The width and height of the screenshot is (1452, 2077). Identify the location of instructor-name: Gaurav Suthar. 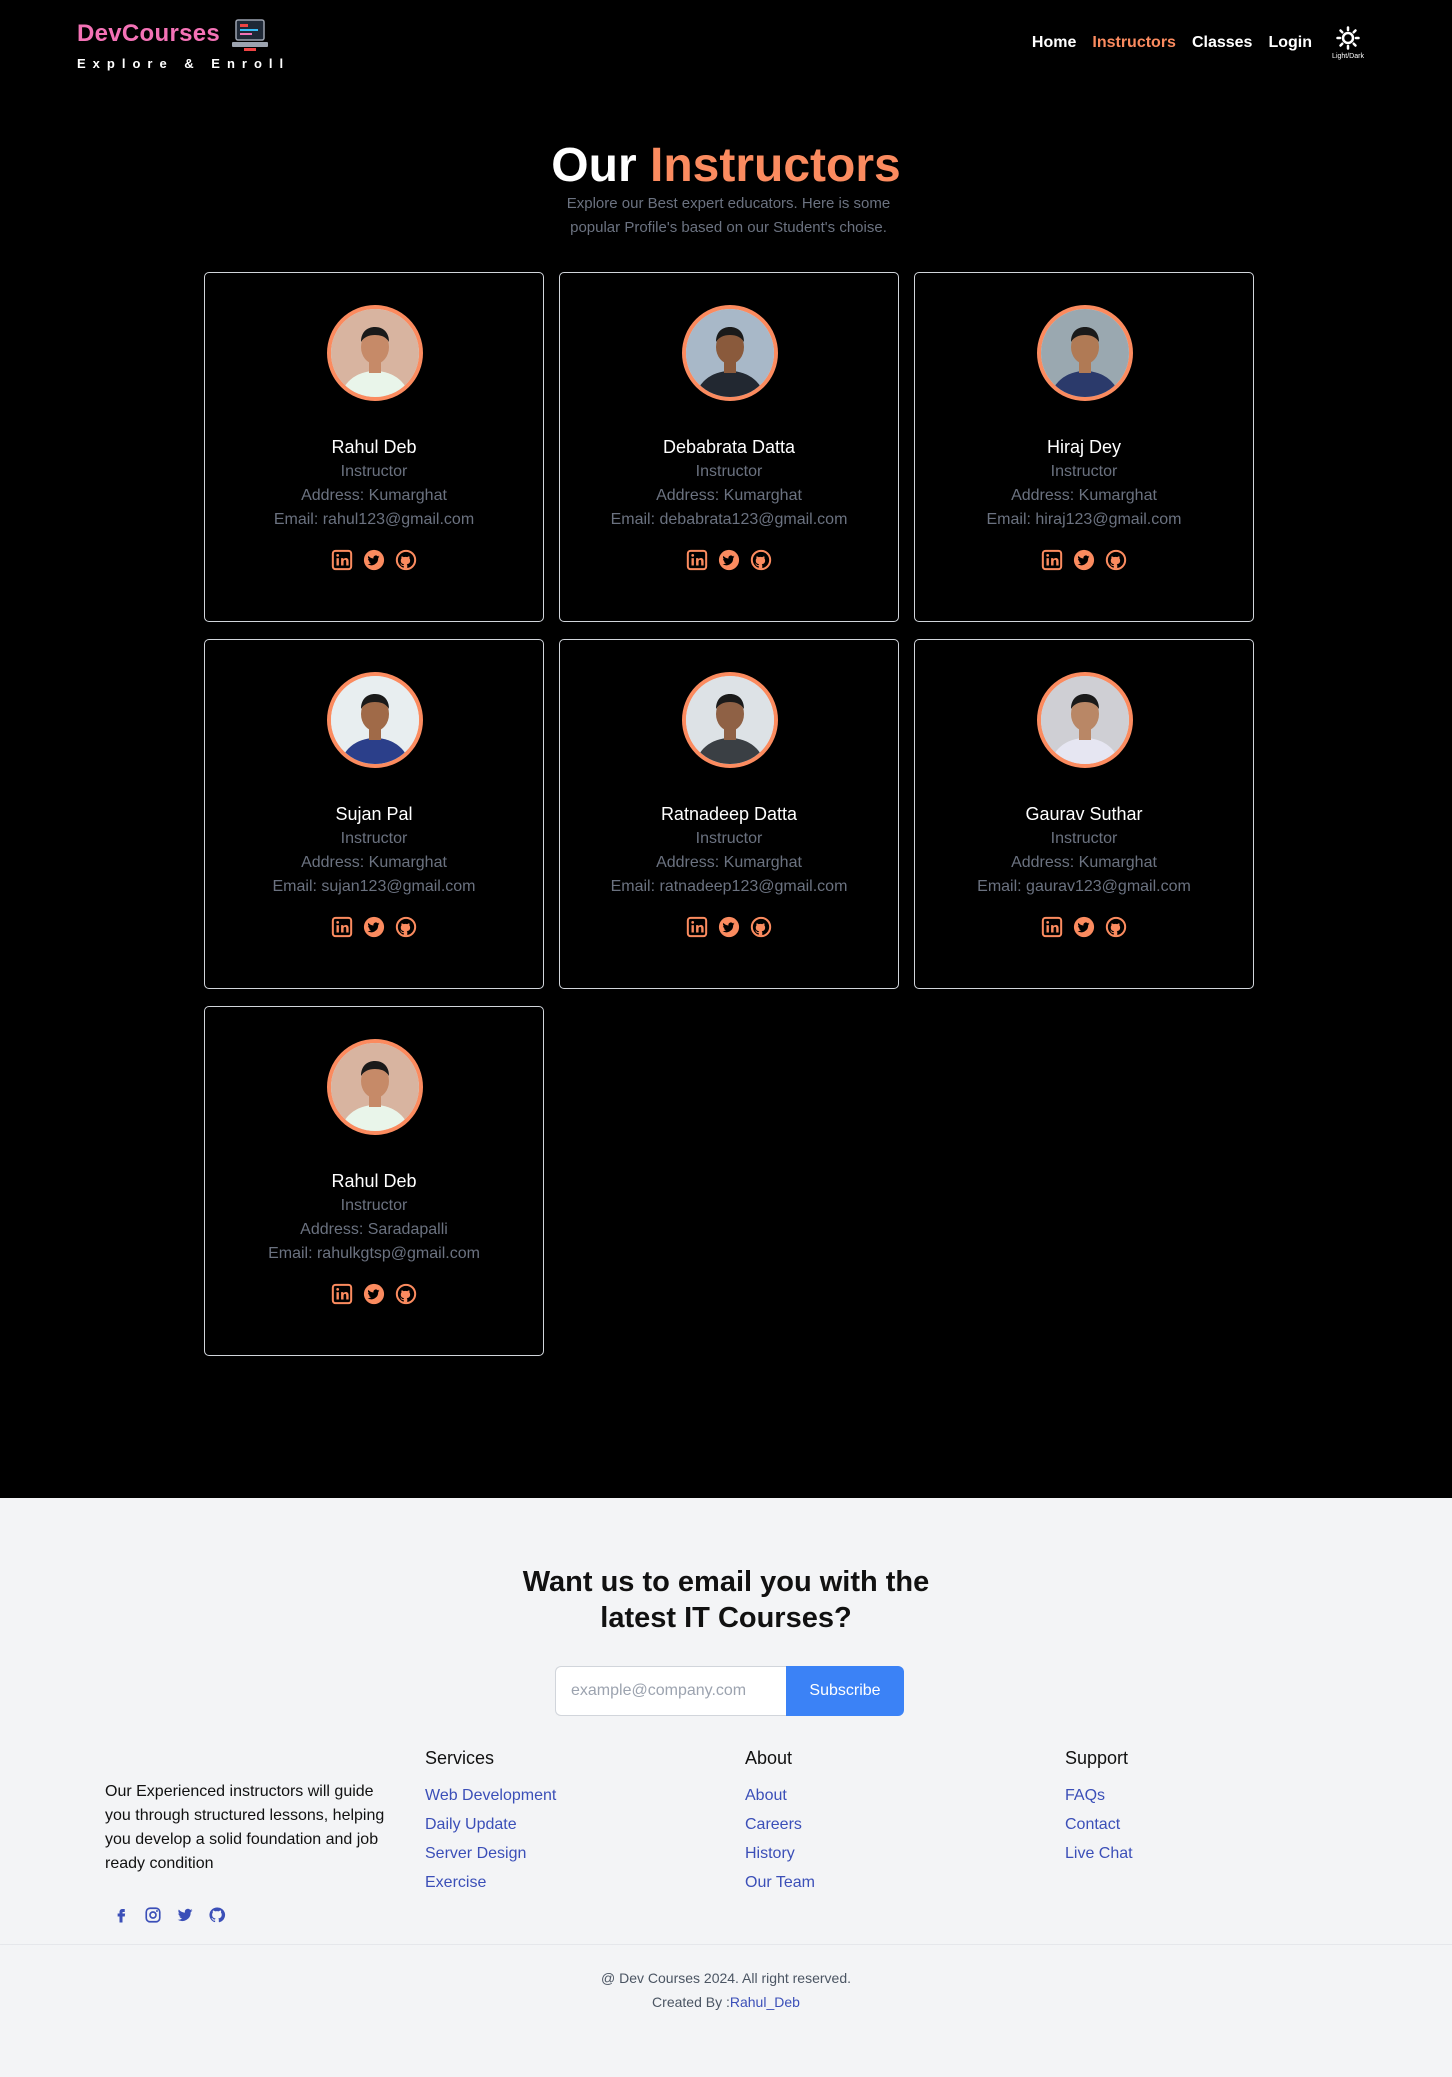
(1084, 814).